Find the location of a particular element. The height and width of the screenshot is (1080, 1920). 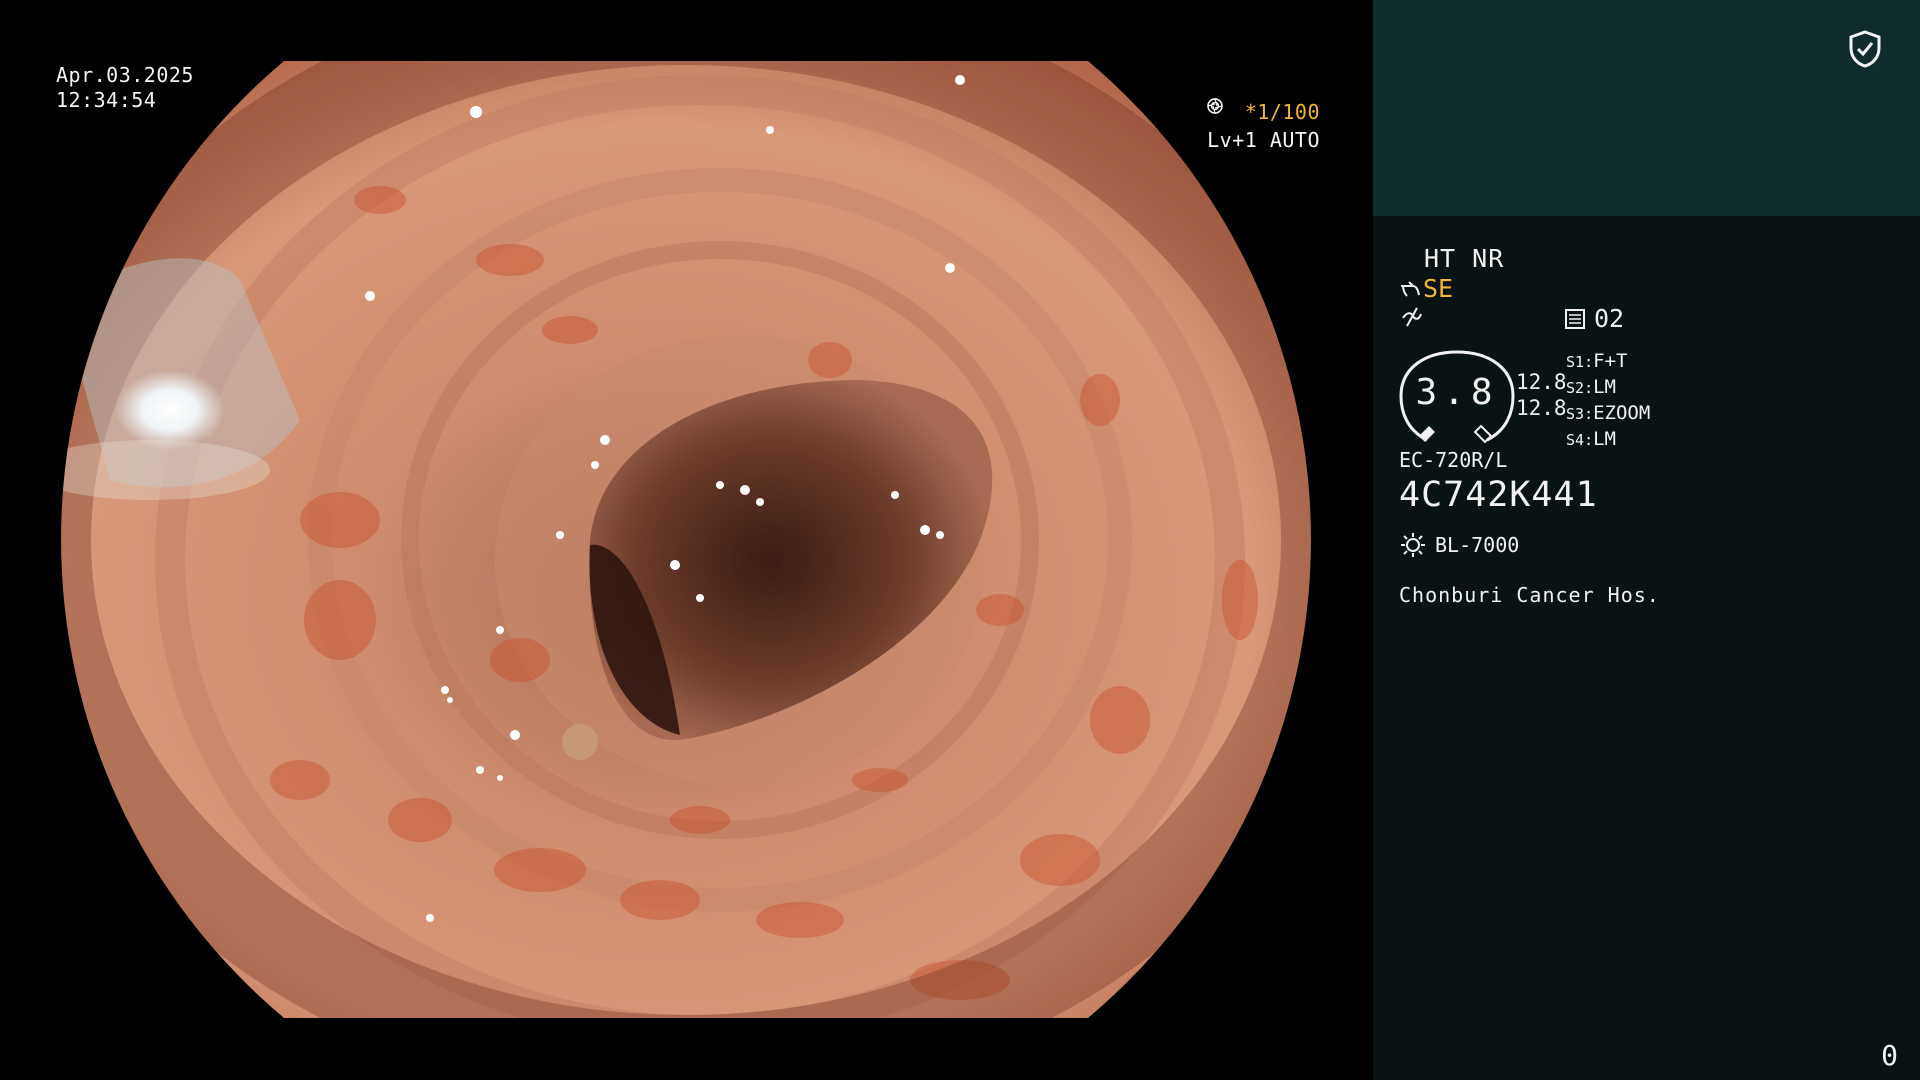

structure-enhance-row: SE is located at coordinates (1426, 288).